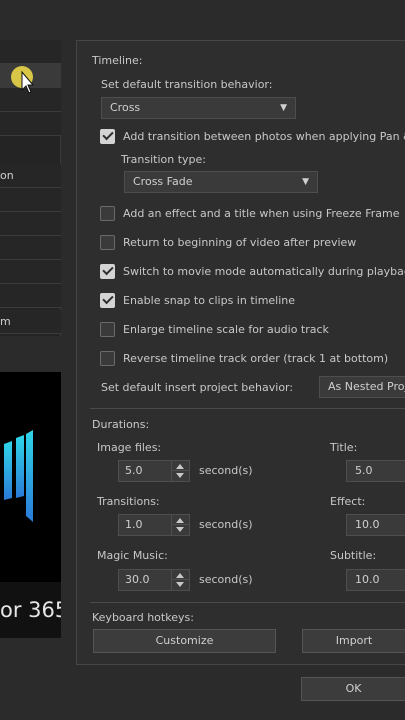  Describe the element at coordinates (117, 60) in the screenshot. I see `timeline-section-title: Timeline:` at that location.